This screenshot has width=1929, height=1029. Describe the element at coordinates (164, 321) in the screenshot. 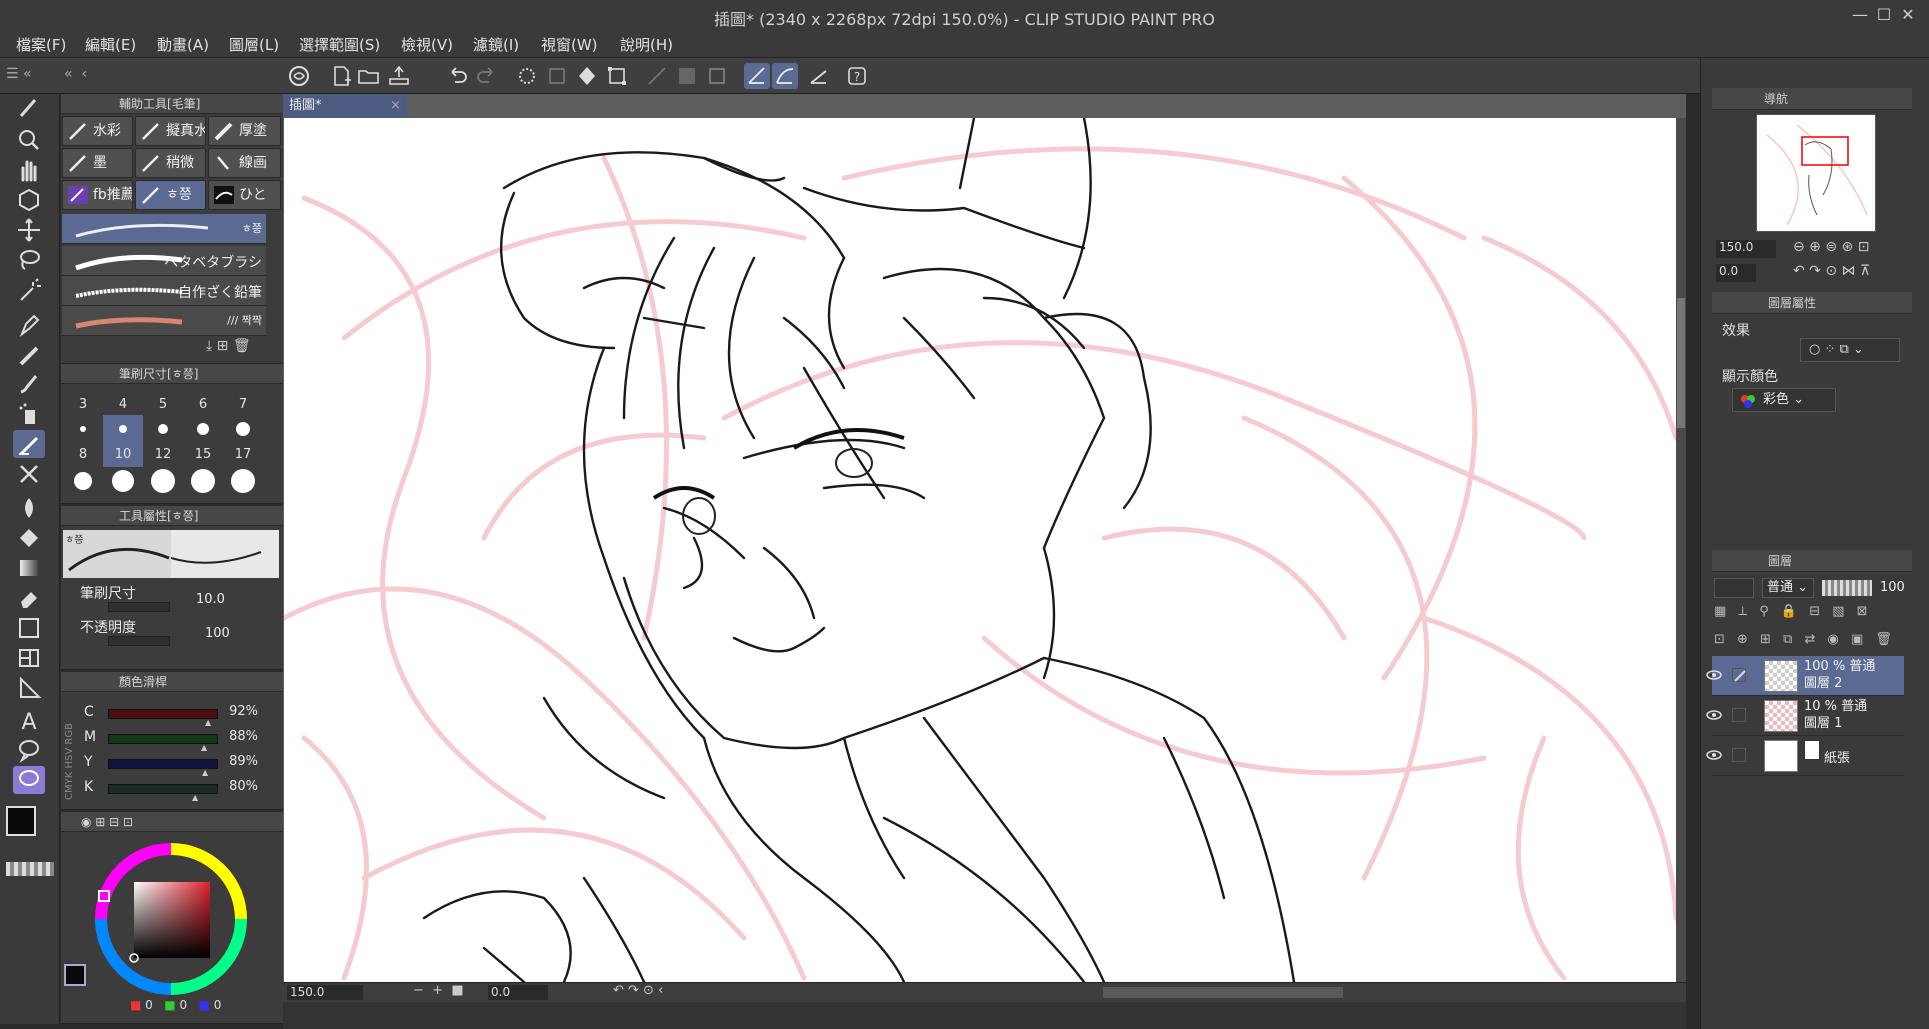

I see `brush-preset-row: /// 짝짝` at that location.